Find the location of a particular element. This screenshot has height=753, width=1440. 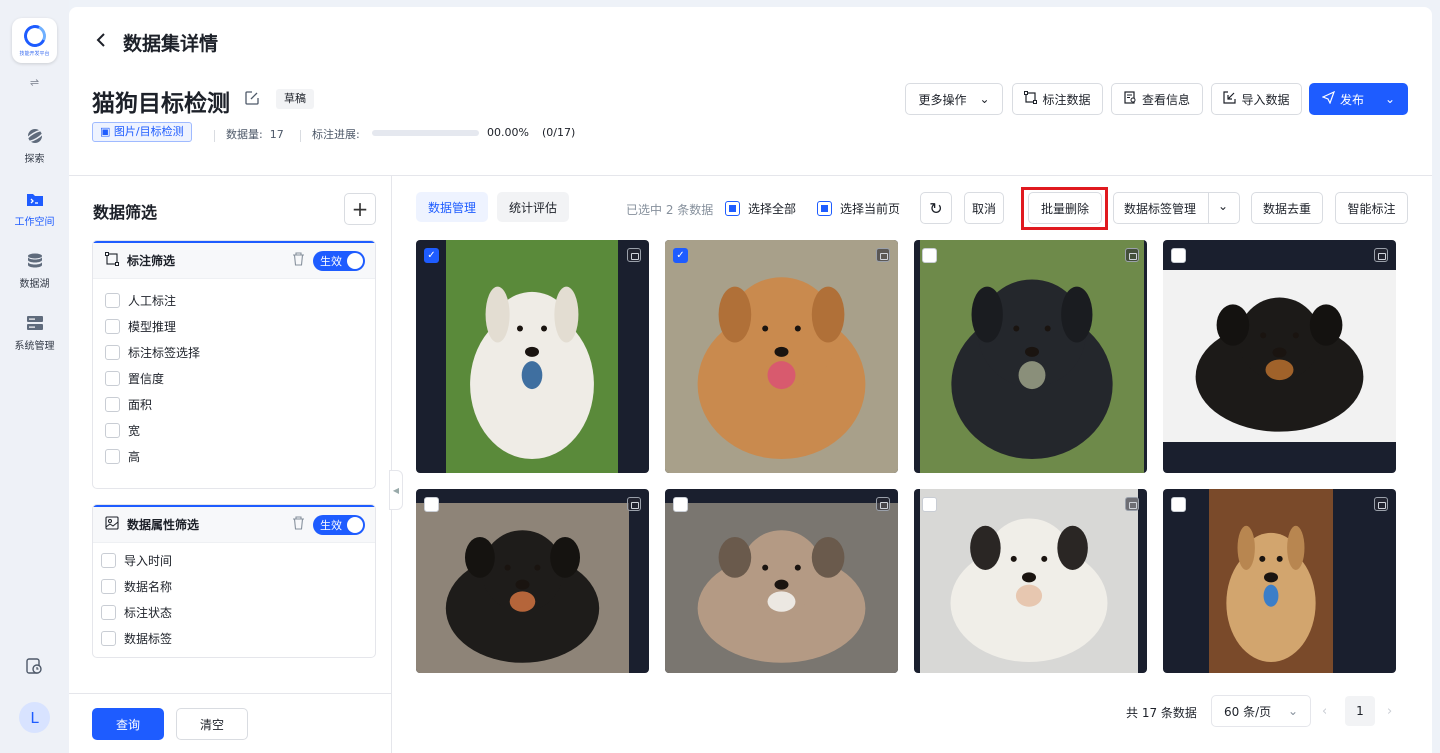

cancel-button: 取消 is located at coordinates (984, 208).